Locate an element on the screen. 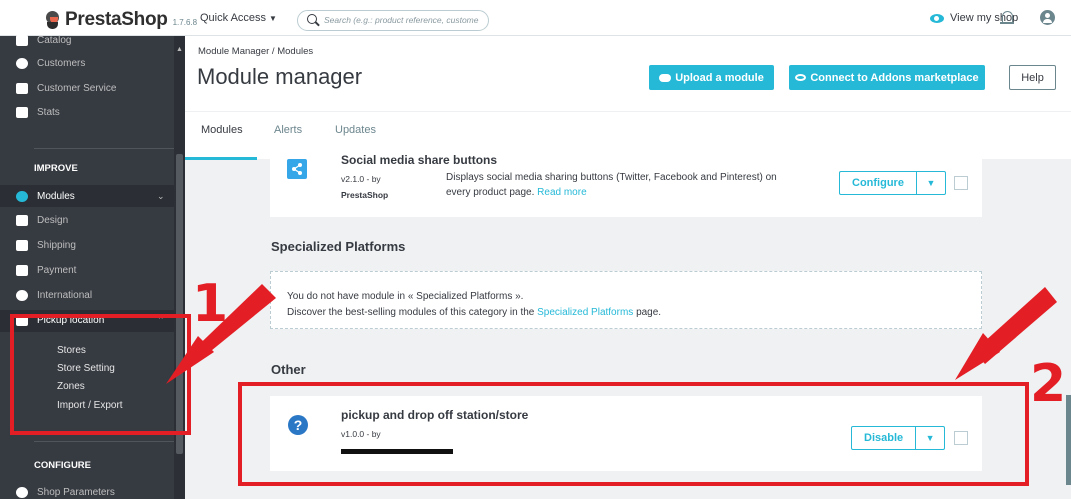 The width and height of the screenshot is (1071, 499). module-author: PrestaShop is located at coordinates (365, 195).